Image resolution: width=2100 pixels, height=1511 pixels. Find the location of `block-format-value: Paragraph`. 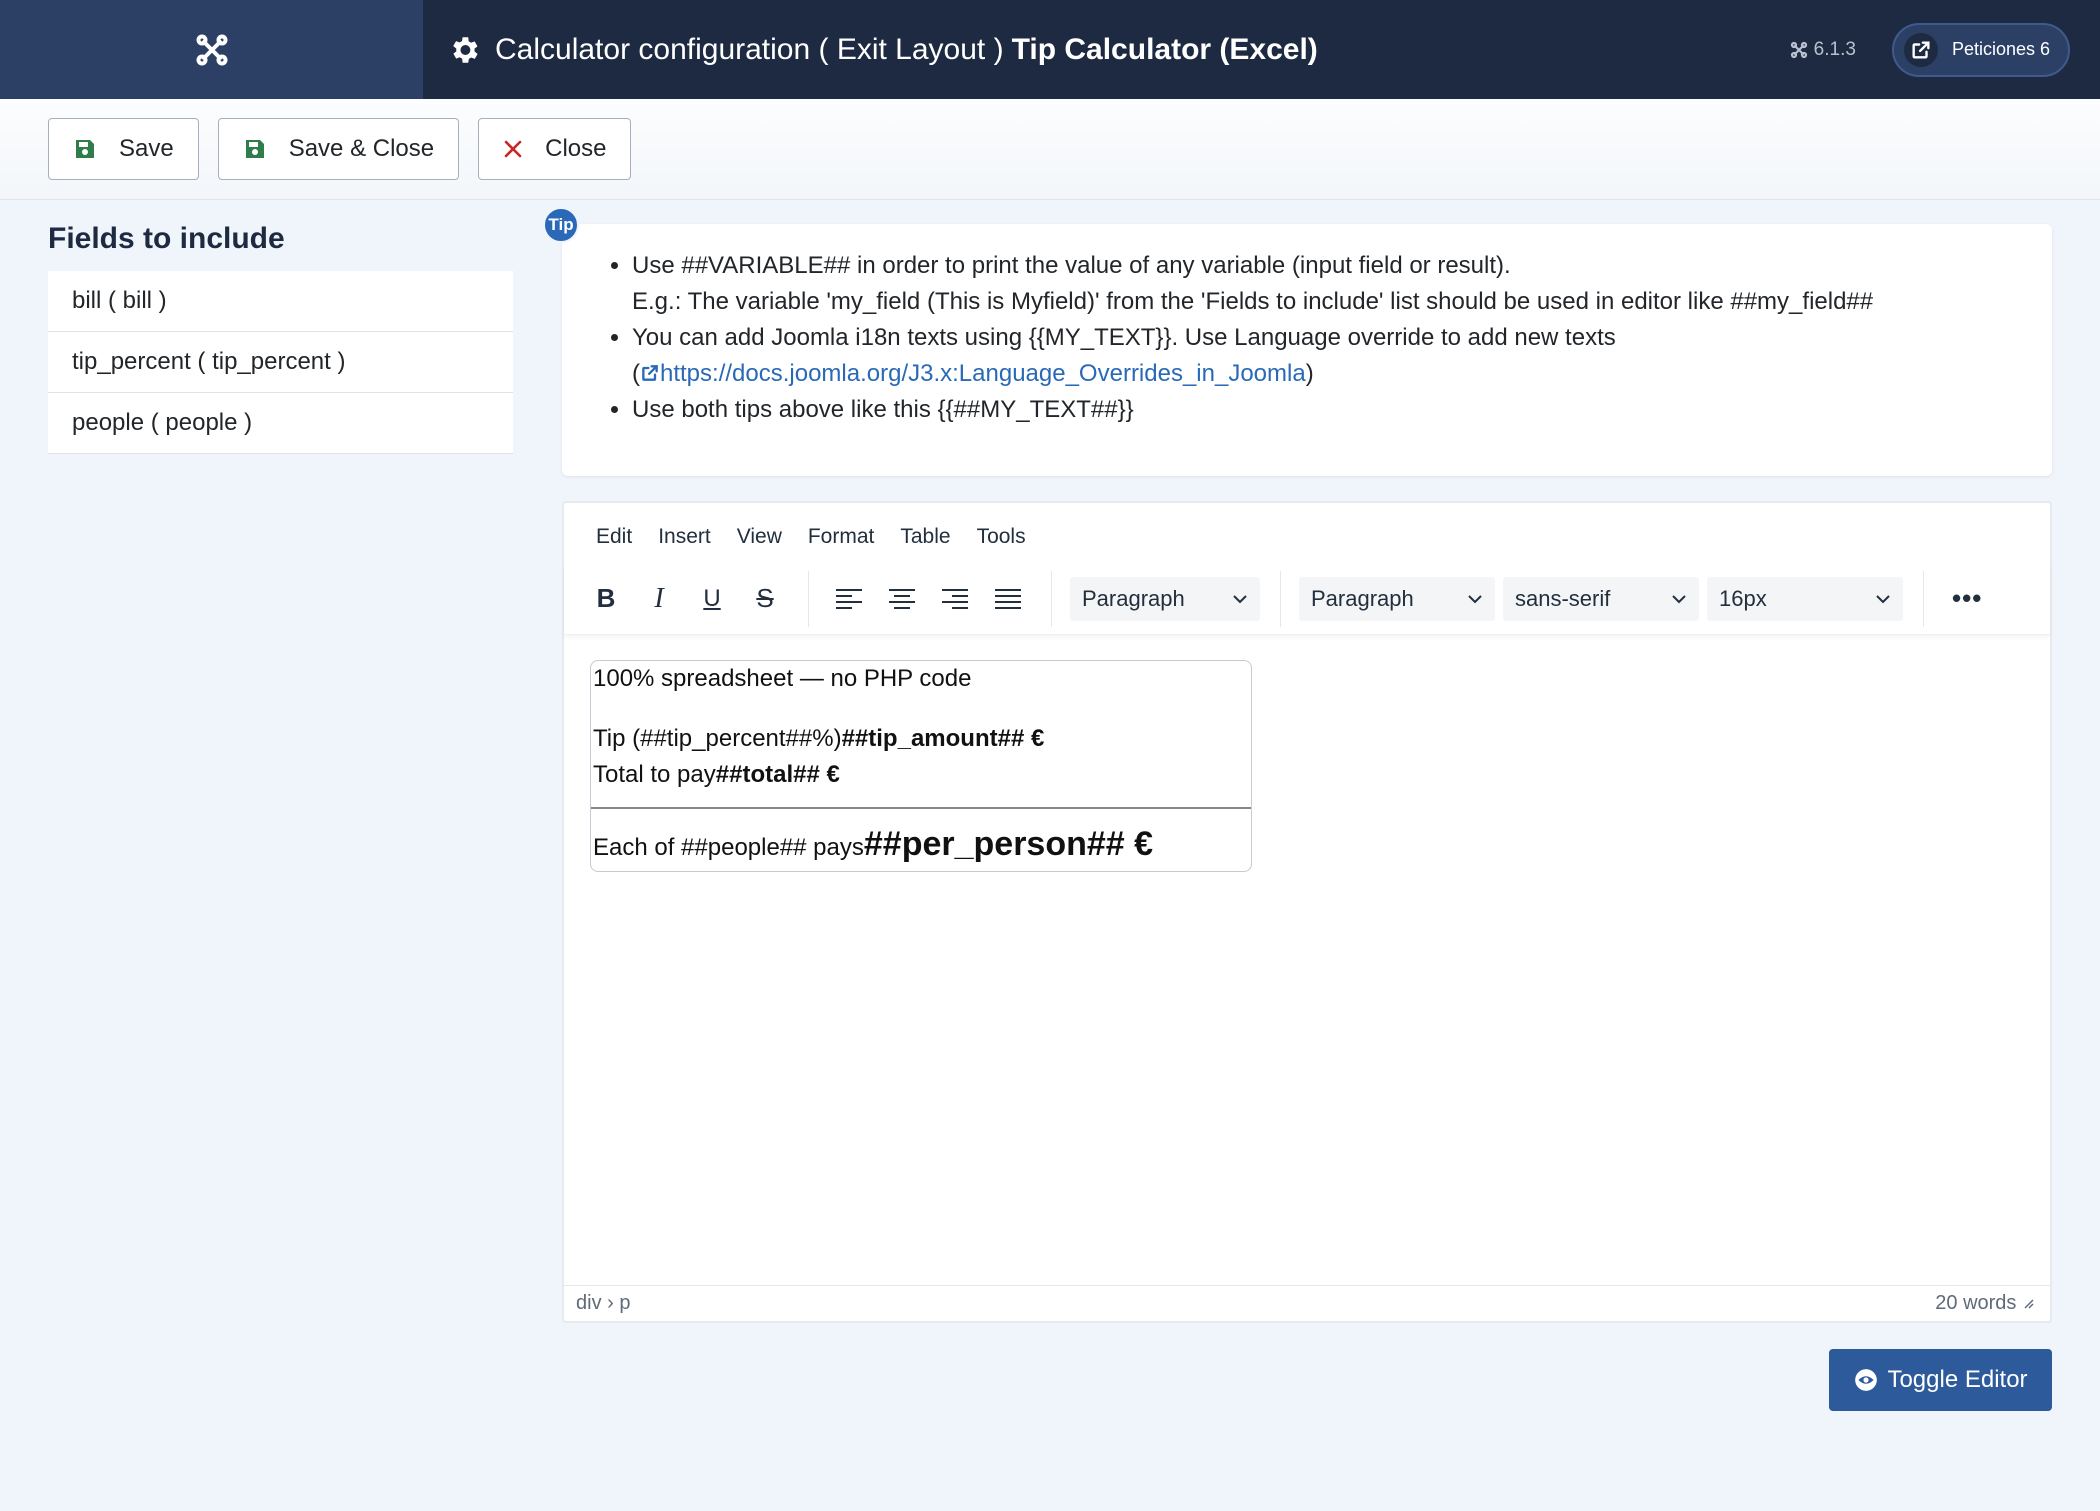

block-format-value: Paragraph is located at coordinates (1133, 598).